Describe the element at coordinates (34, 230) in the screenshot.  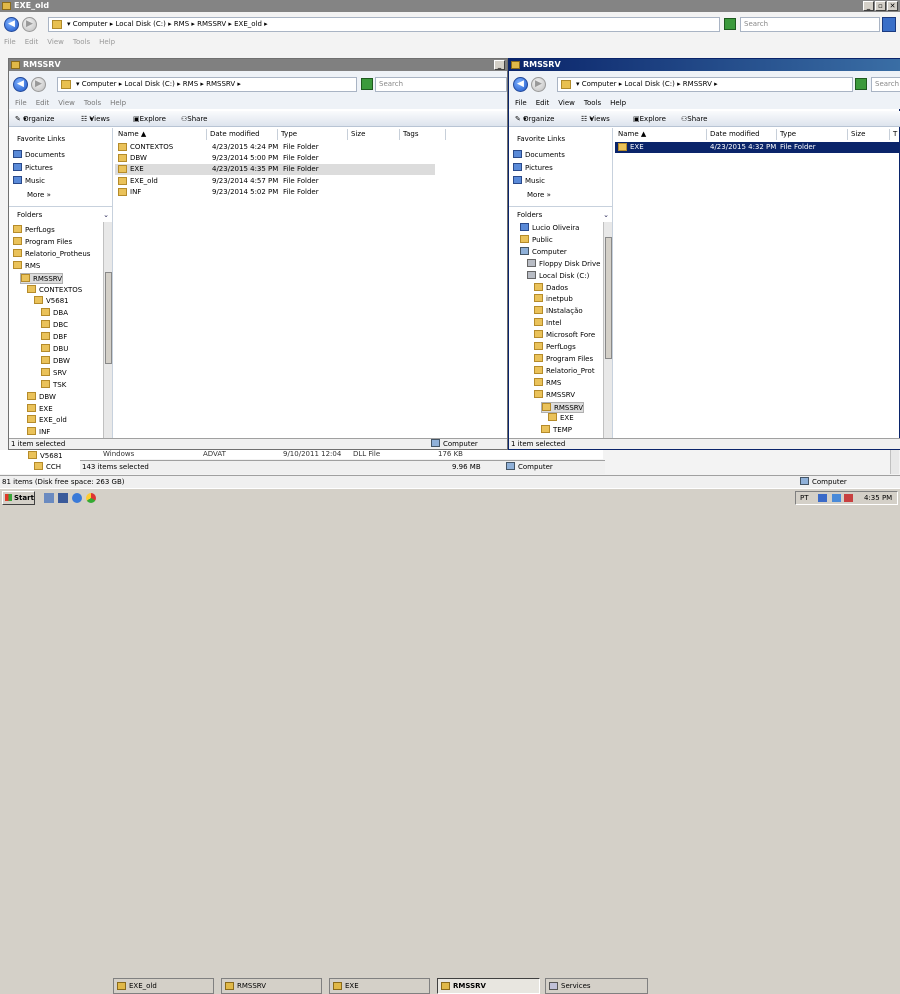
I see `tree-item: PerfLogs` at that location.